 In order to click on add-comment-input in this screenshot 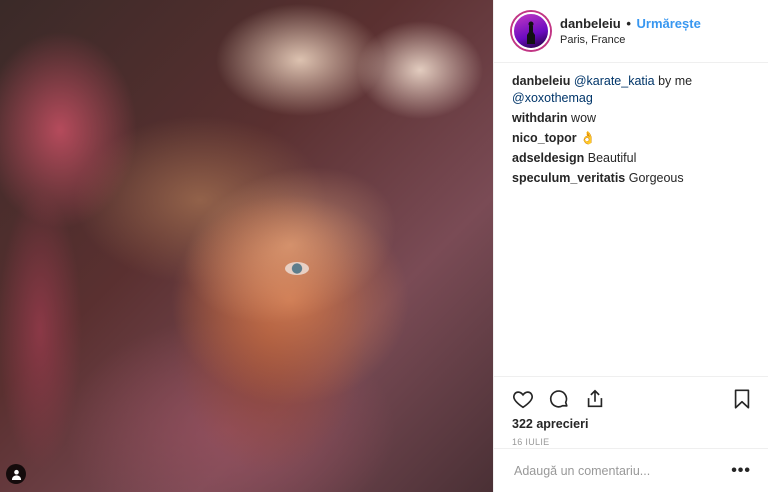, I will do `click(622, 470)`.